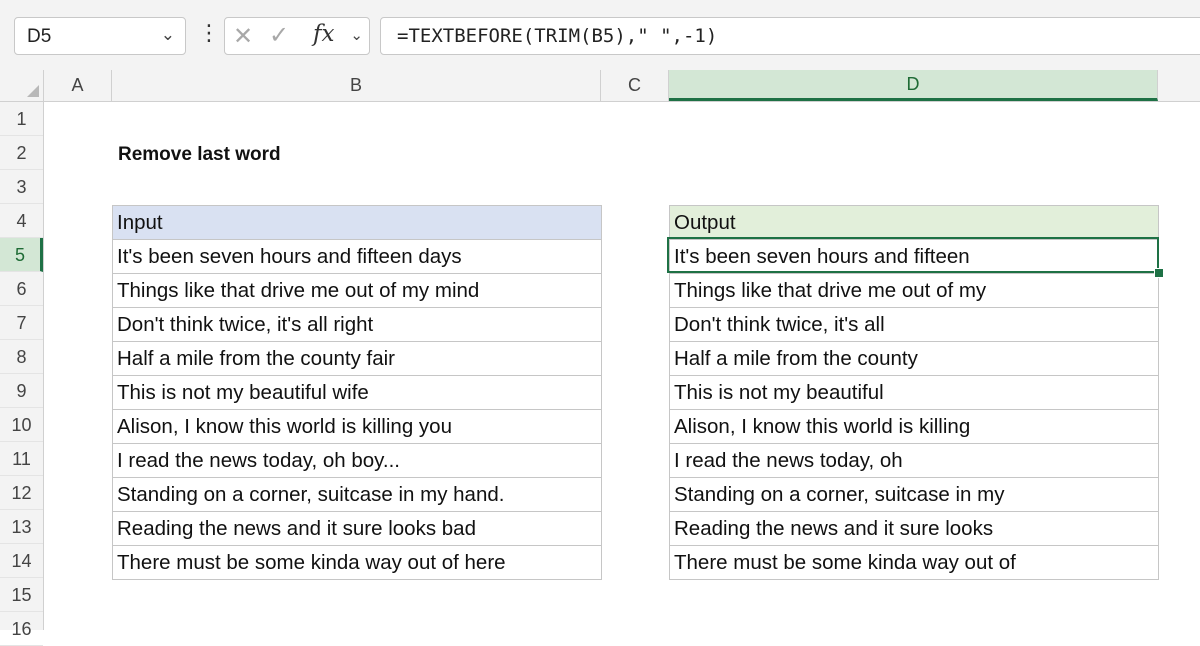 The width and height of the screenshot is (1200, 646). I want to click on name-box-value: D5, so click(39, 36).